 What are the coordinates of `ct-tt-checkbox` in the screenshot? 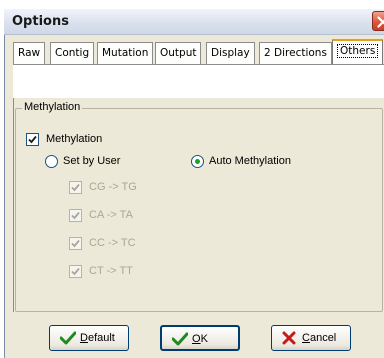 It's located at (75, 271).